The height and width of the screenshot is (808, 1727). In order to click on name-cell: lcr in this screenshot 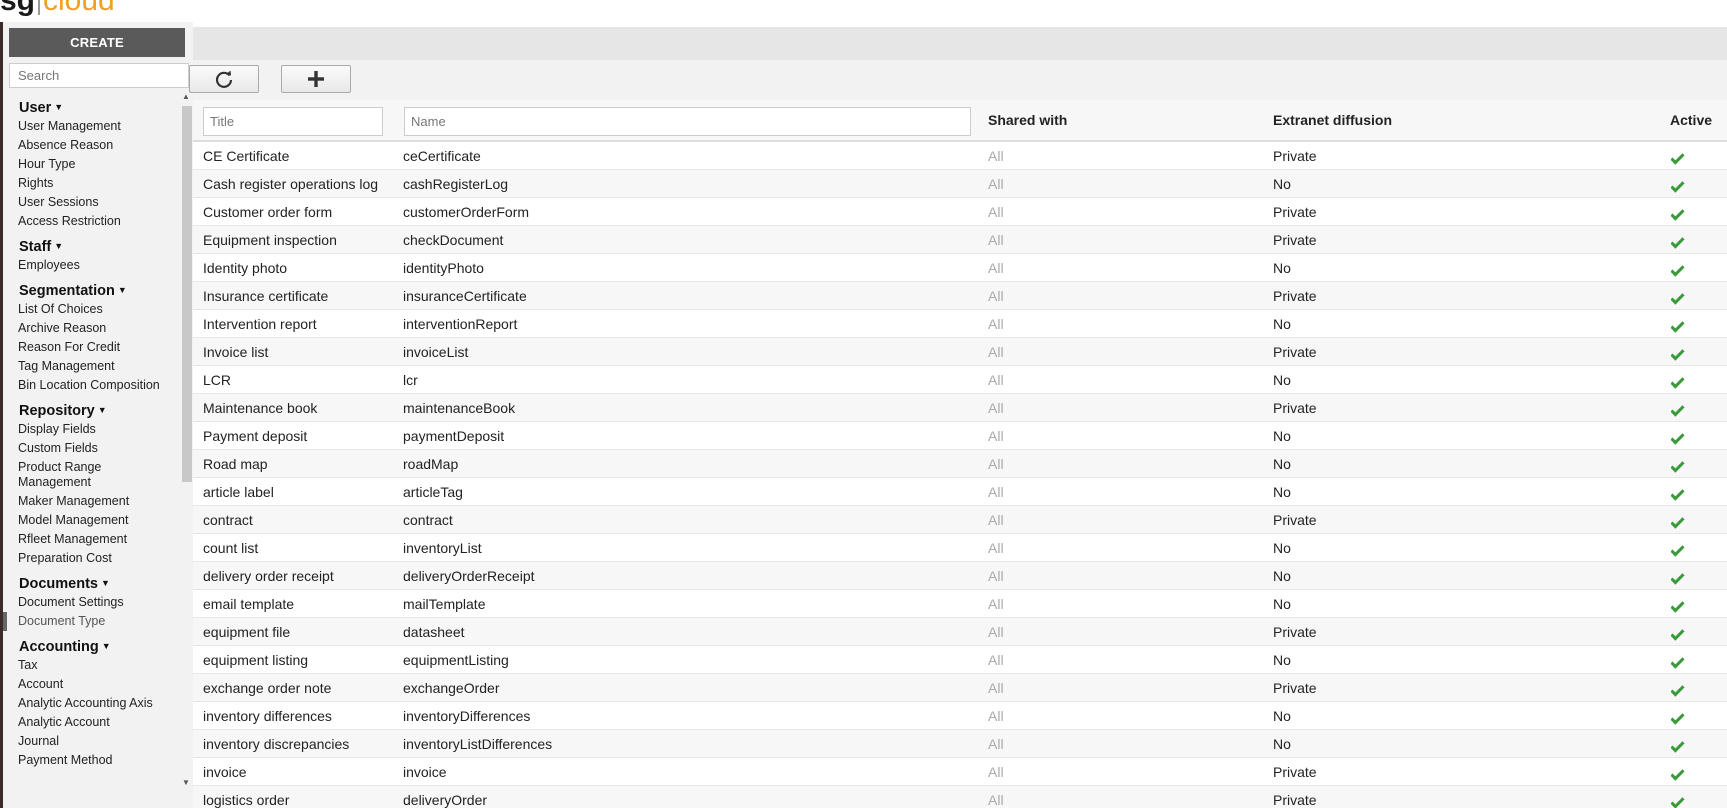, I will do `click(410, 380)`.